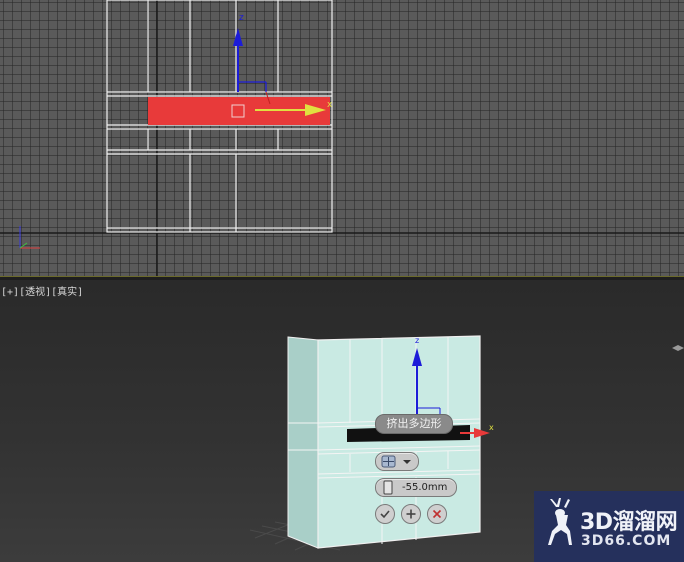  Describe the element at coordinates (330, 105) in the screenshot. I see `gizmo-x-label: x` at that location.